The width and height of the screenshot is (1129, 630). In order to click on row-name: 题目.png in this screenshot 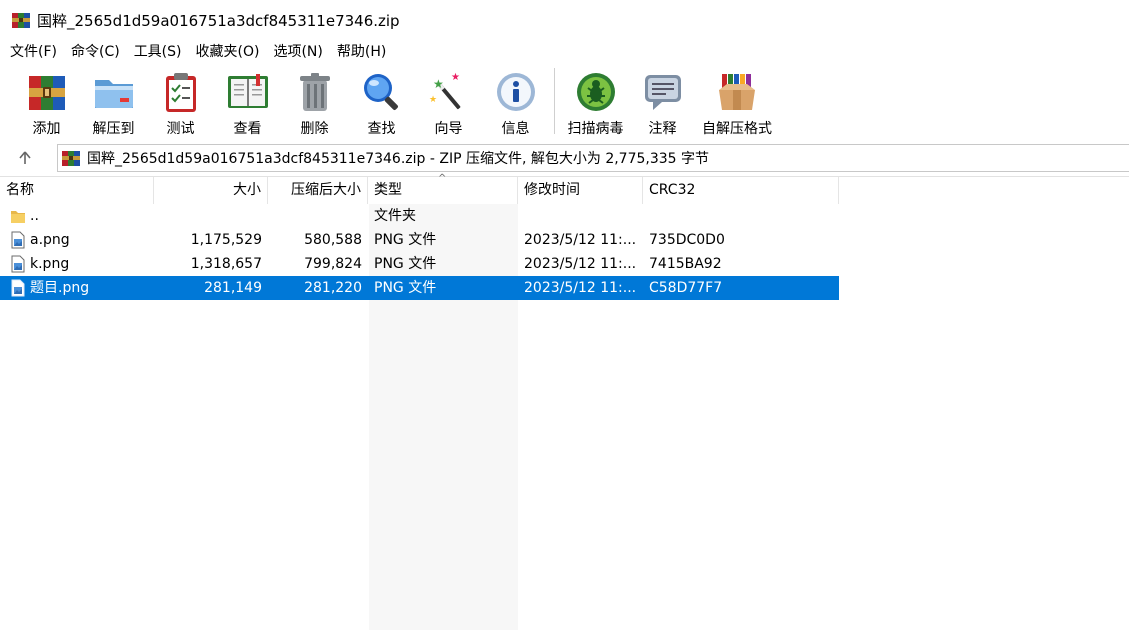, I will do `click(60, 288)`.